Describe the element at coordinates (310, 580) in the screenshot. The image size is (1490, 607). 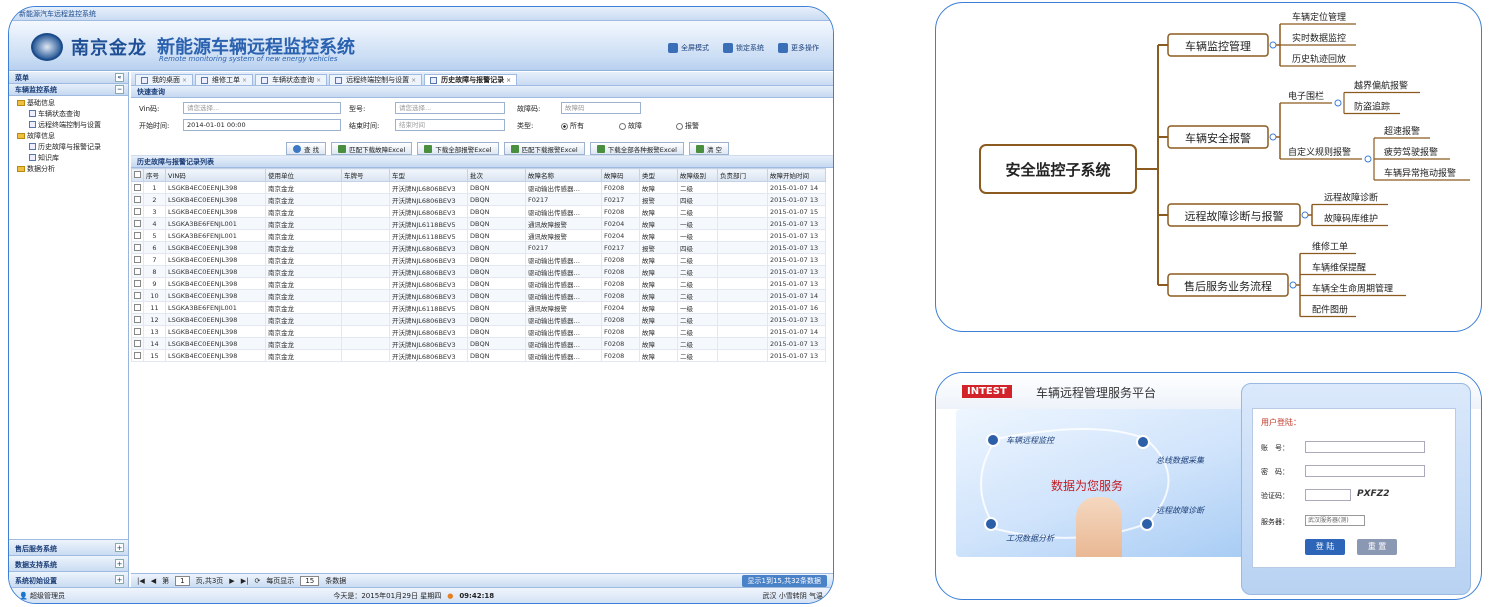
I see `per-page-select: 15` at that location.